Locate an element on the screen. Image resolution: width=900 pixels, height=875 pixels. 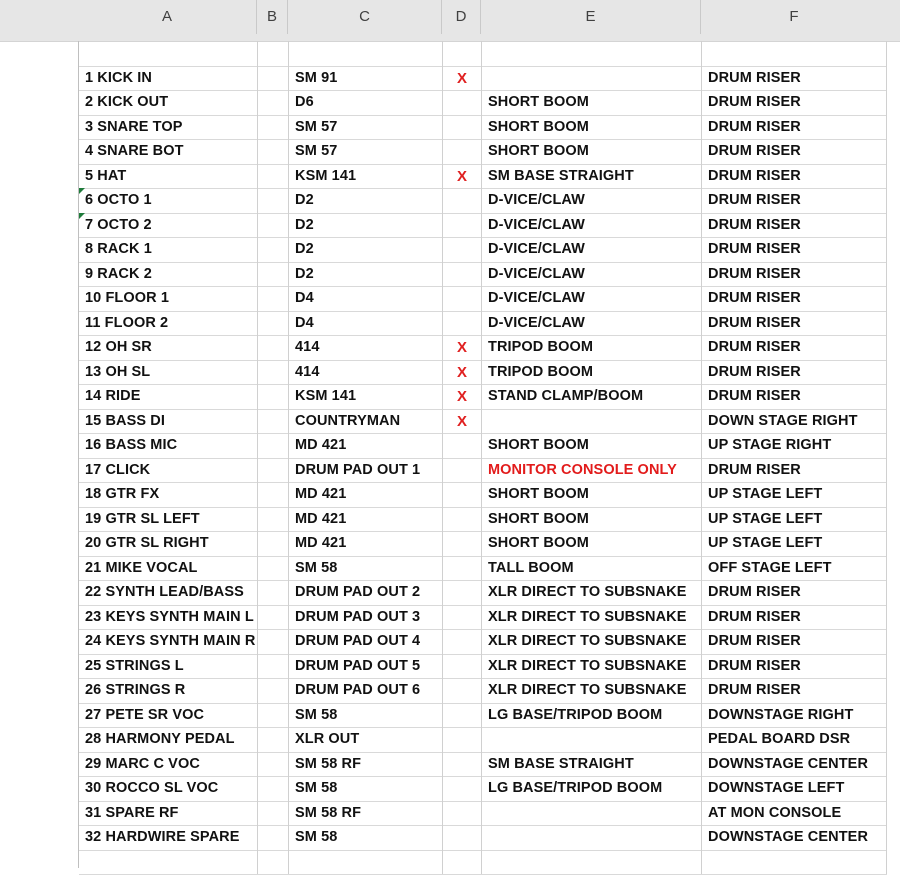
cell-a: 11 FLOOR 2 is located at coordinates (168, 323).